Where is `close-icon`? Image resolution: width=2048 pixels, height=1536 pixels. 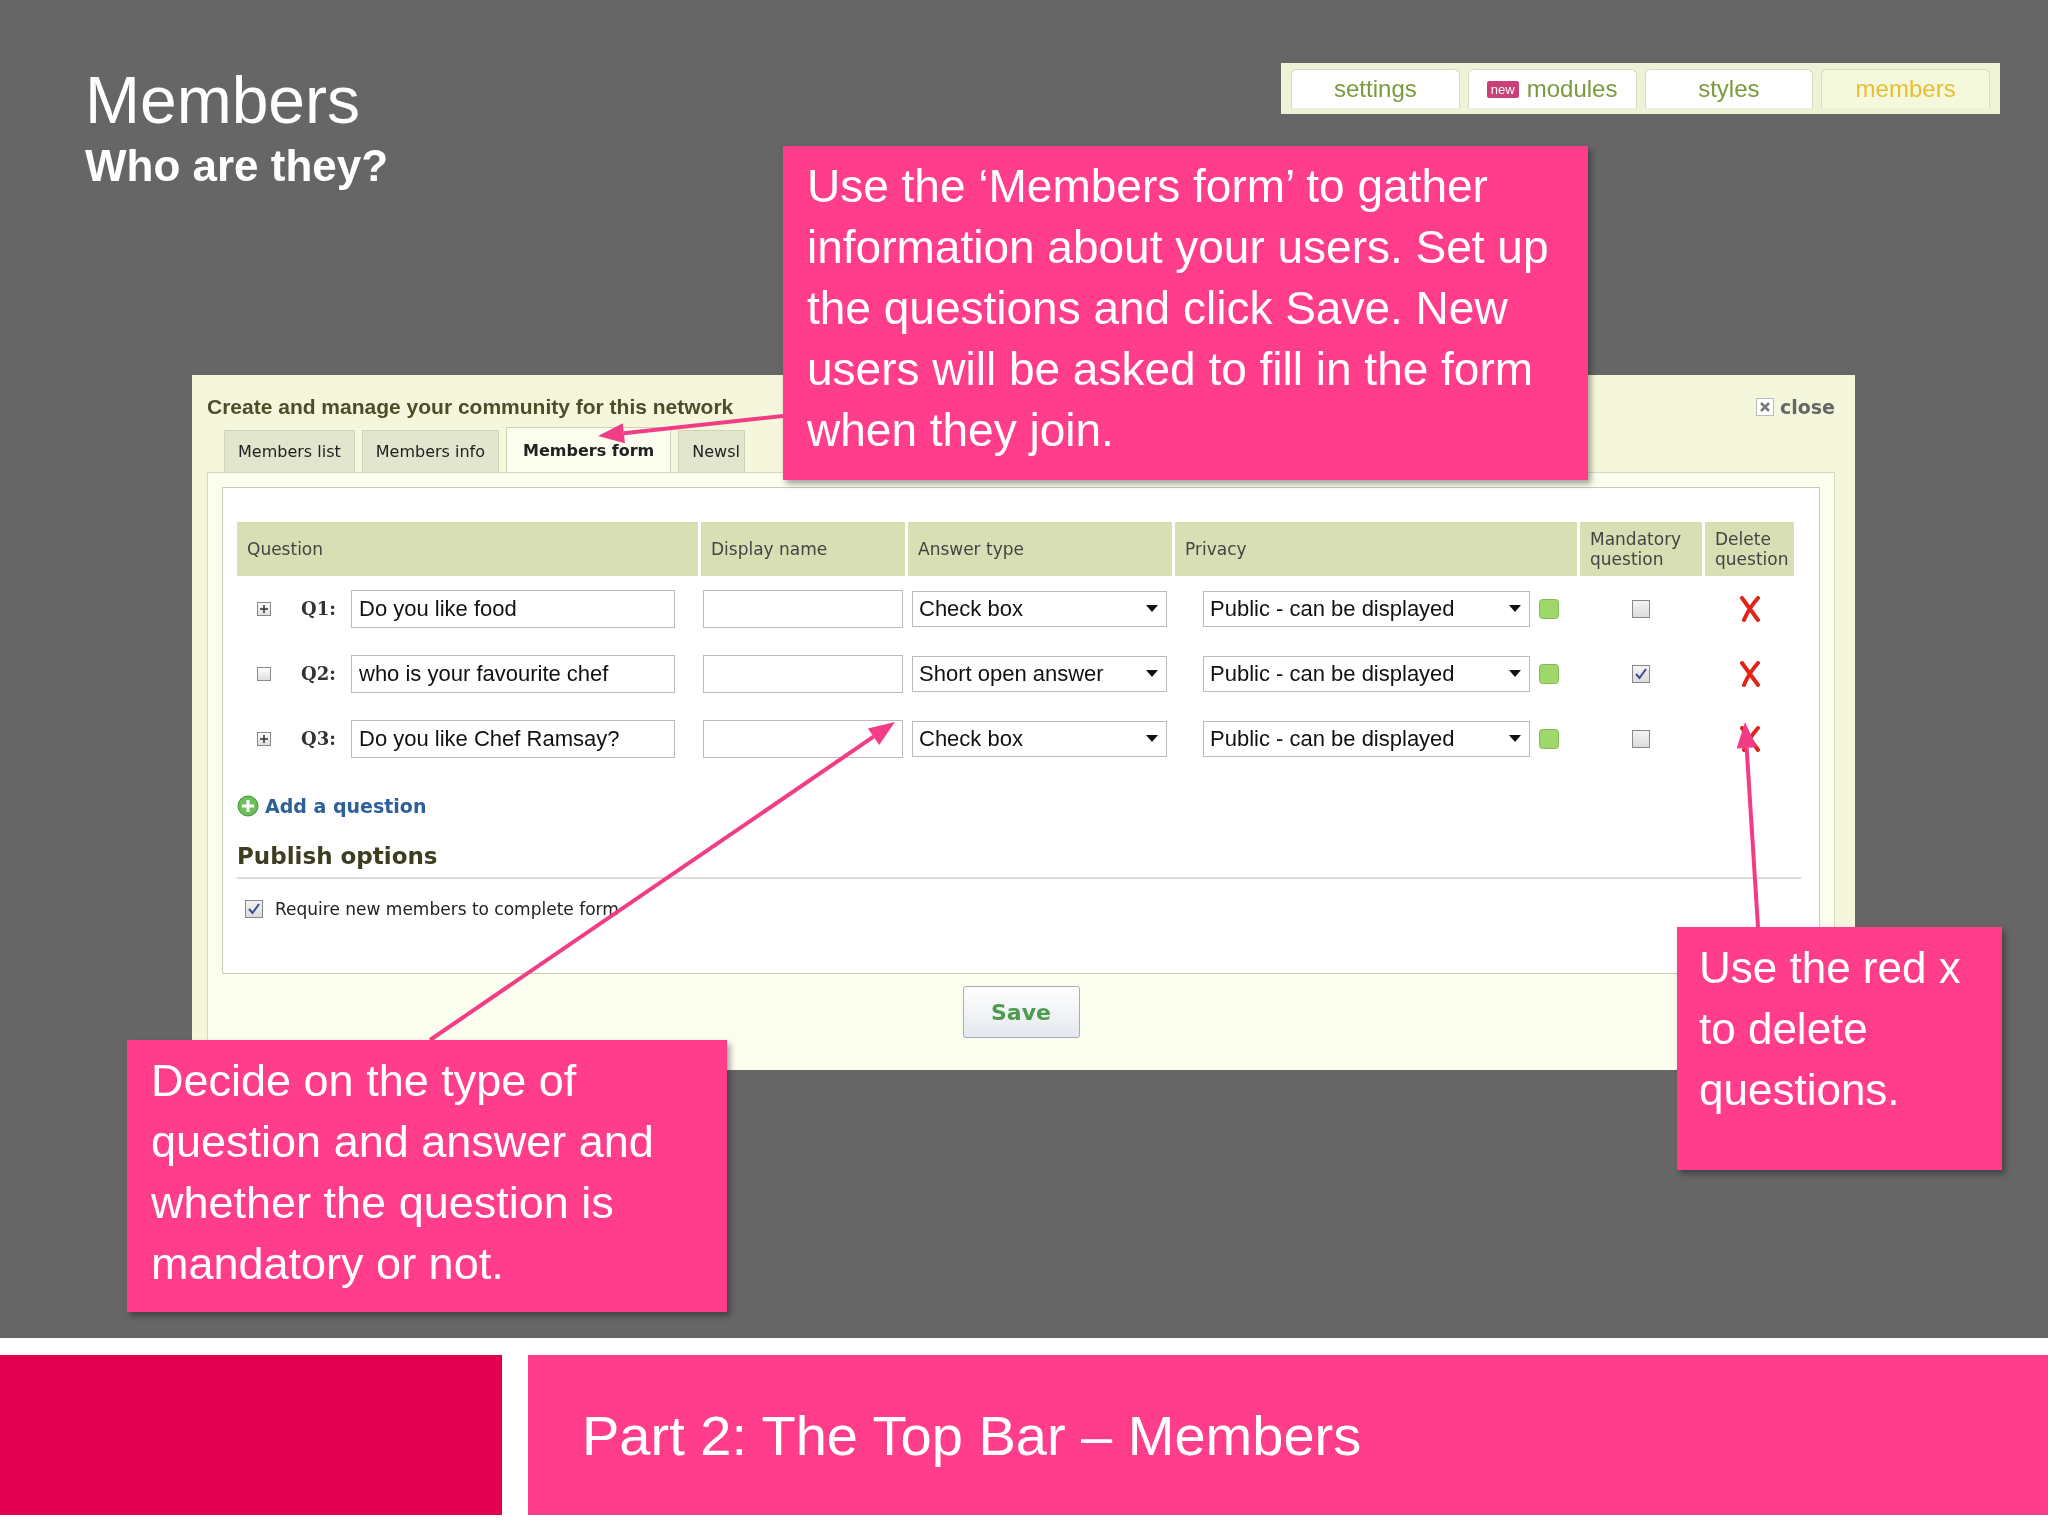
close-icon is located at coordinates (1764, 407).